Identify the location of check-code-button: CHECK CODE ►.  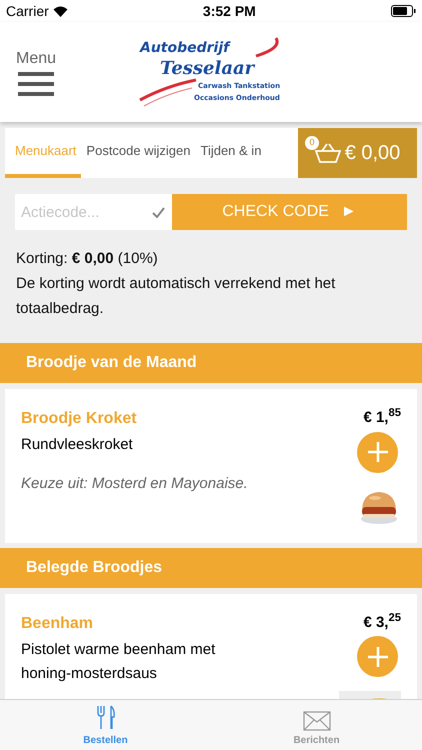
(289, 212).